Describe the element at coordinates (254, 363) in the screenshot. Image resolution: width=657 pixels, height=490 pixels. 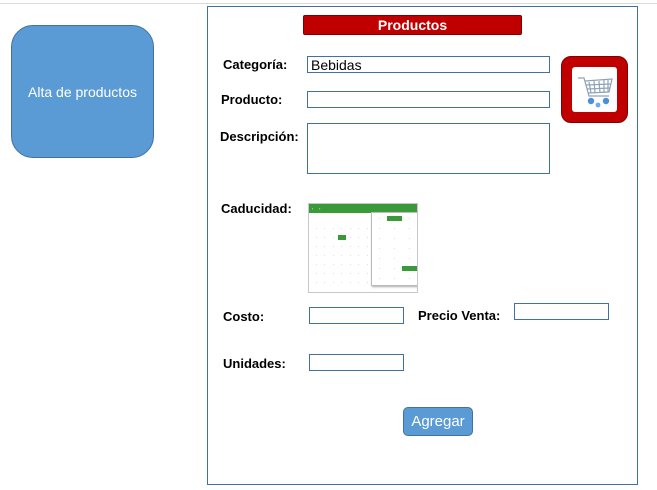
I see `units-label: Unidades:` at that location.